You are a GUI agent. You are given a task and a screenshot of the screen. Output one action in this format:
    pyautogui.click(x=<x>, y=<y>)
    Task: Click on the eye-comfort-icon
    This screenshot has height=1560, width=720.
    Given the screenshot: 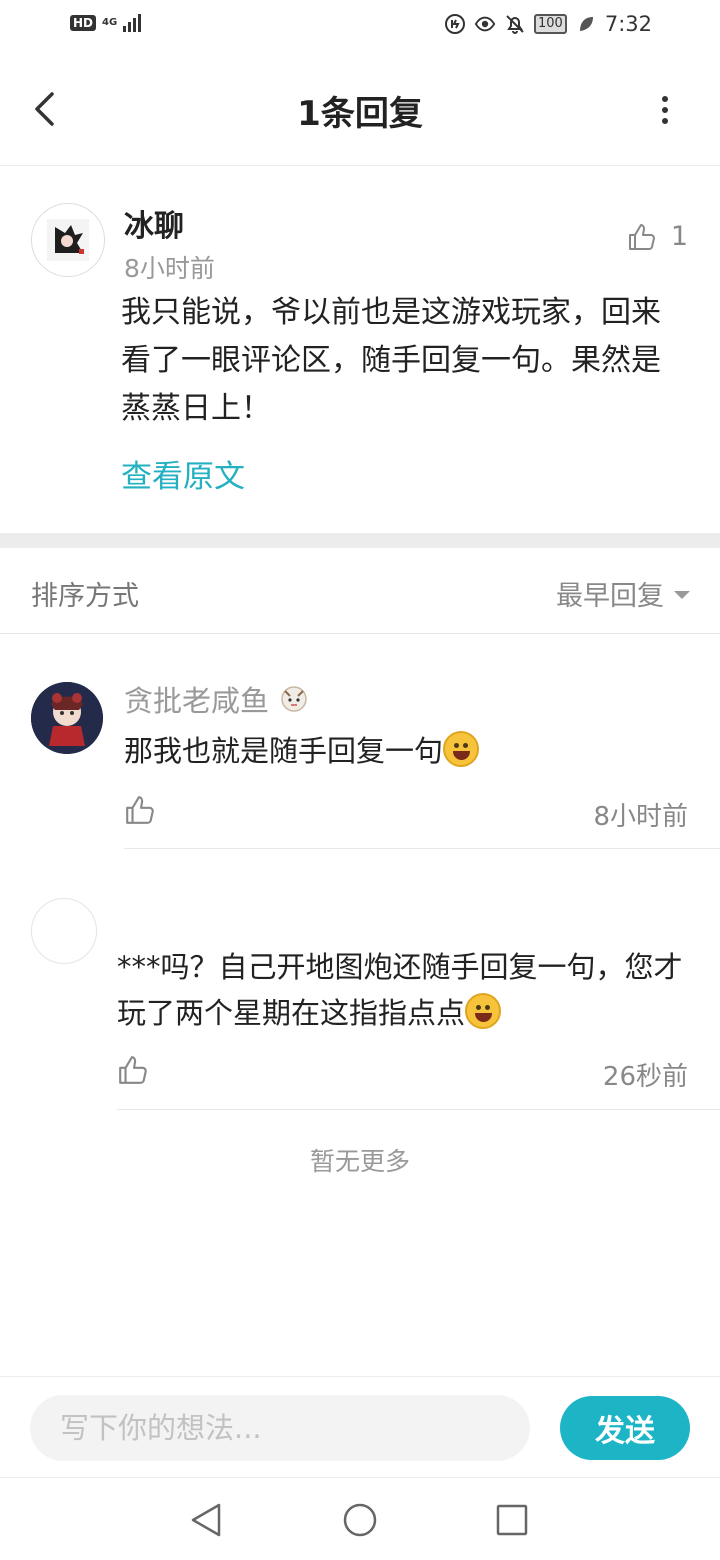 What is the action you would take?
    pyautogui.click(x=485, y=24)
    